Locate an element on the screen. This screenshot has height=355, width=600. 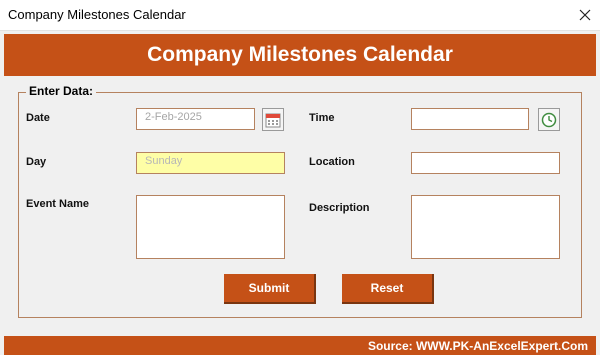
header-banner: Company Milestones Calendar is located at coordinates (300, 55).